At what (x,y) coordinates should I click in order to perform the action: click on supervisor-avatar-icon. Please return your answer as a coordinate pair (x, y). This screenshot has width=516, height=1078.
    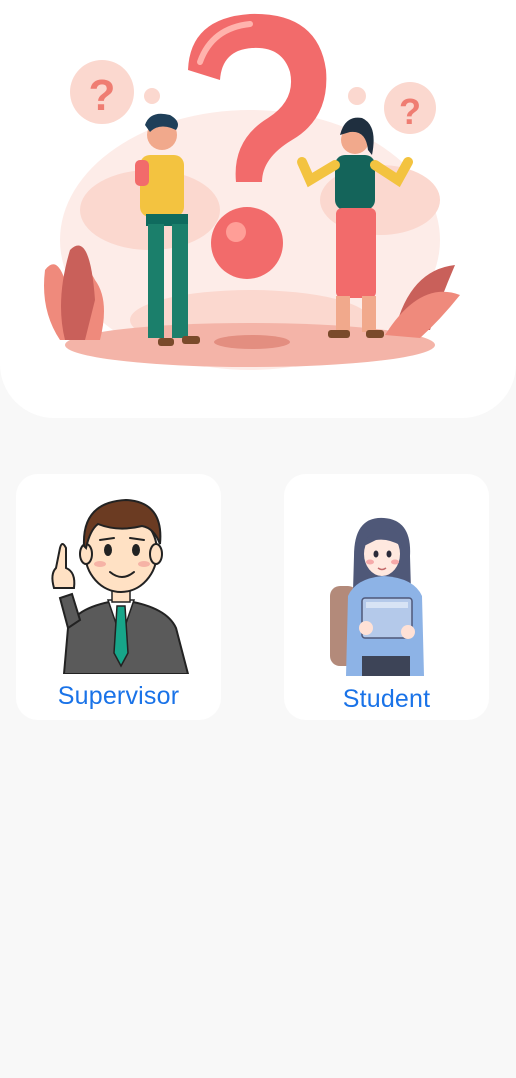
    Looking at the image, I should click on (120, 586).